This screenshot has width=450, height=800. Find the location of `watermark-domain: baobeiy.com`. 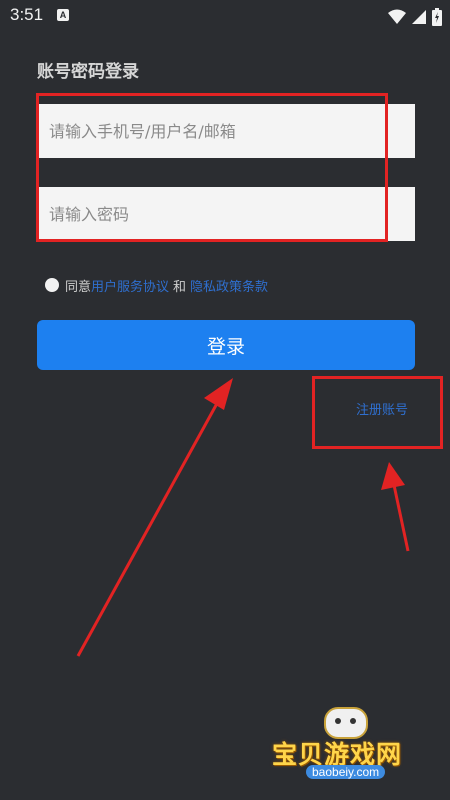

watermark-domain: baobeiy.com is located at coordinates (346, 772).